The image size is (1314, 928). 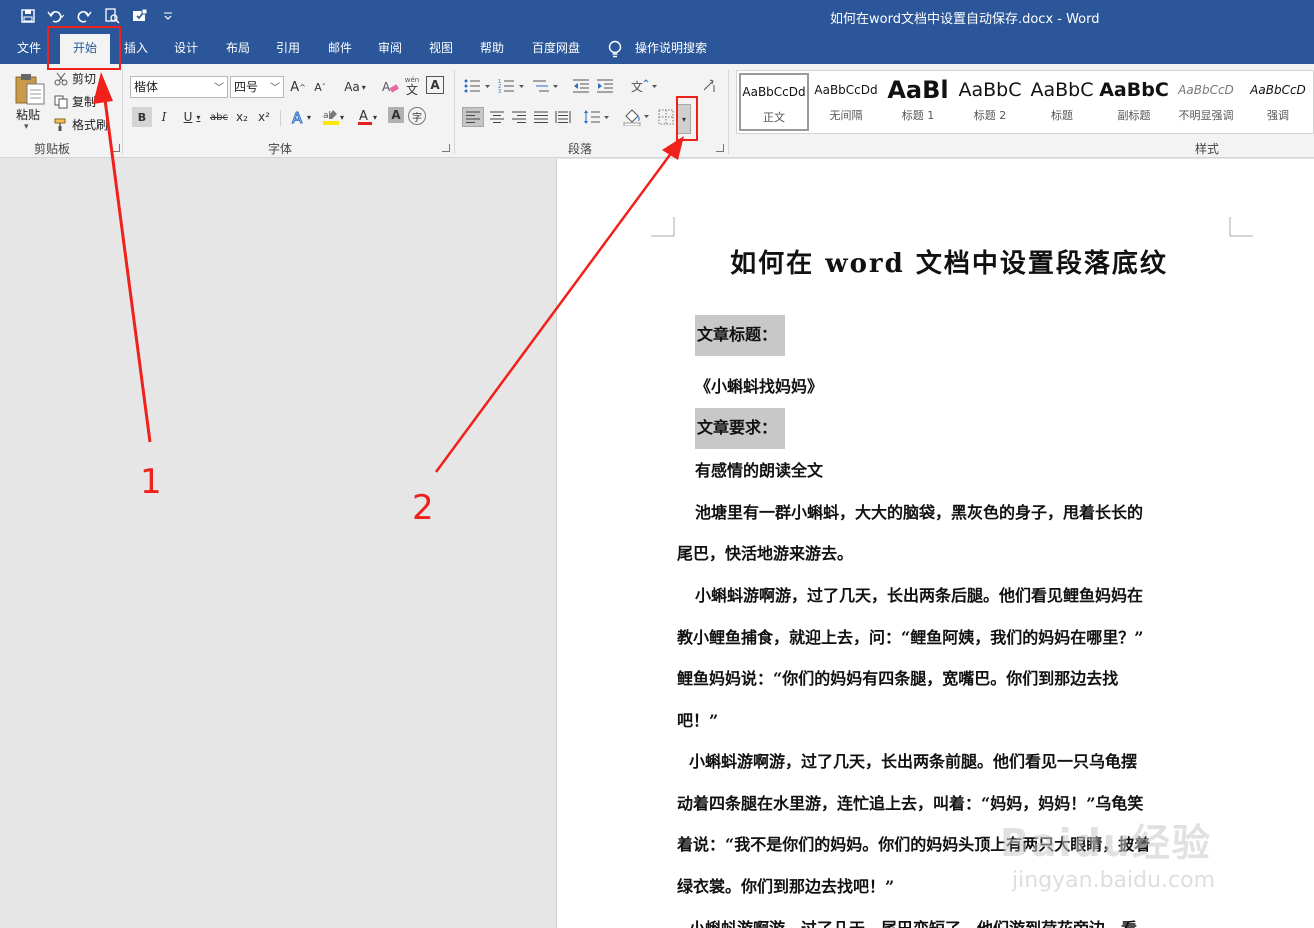 I want to click on eraser-icon: A, so click(x=390, y=87).